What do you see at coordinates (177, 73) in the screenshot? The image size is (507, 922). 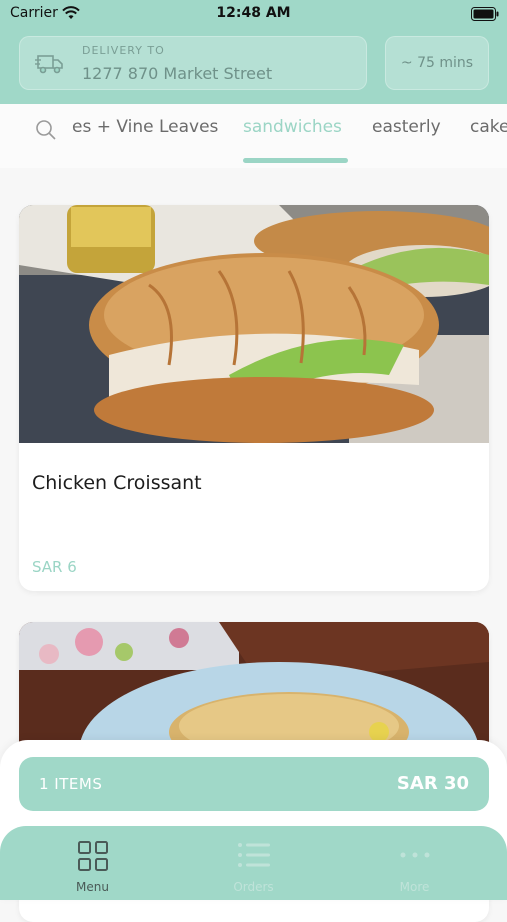 I see `delivery-address: 1277 870 Market Street` at bounding box center [177, 73].